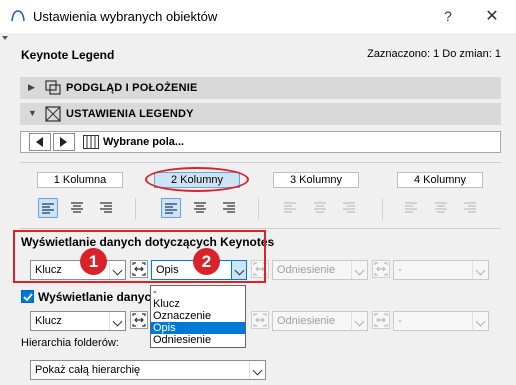 The image size is (516, 385). Describe the element at coordinates (260, 88) in the screenshot. I see `section-preview-position: ▶ PODGLĄD I POŁOŻENIE` at that location.